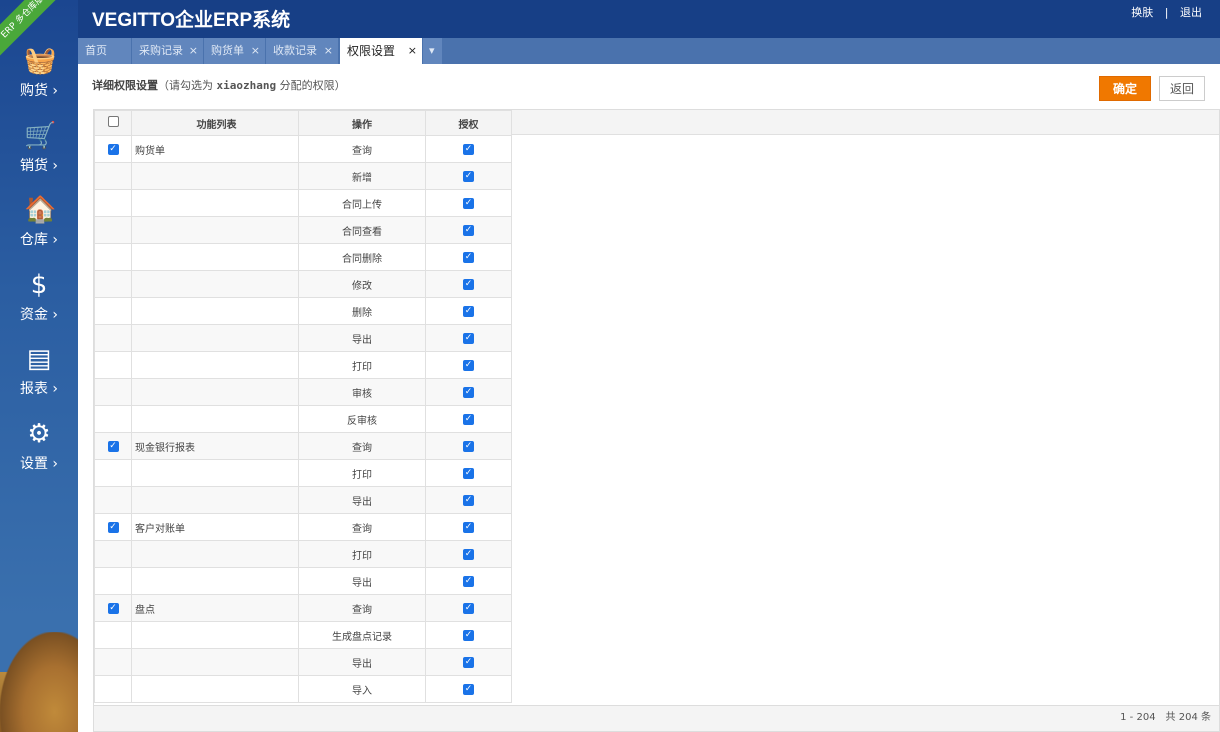 The image size is (1220, 732). What do you see at coordinates (362, 257) in the screenshot?
I see `operation-name: 合同删除` at bounding box center [362, 257].